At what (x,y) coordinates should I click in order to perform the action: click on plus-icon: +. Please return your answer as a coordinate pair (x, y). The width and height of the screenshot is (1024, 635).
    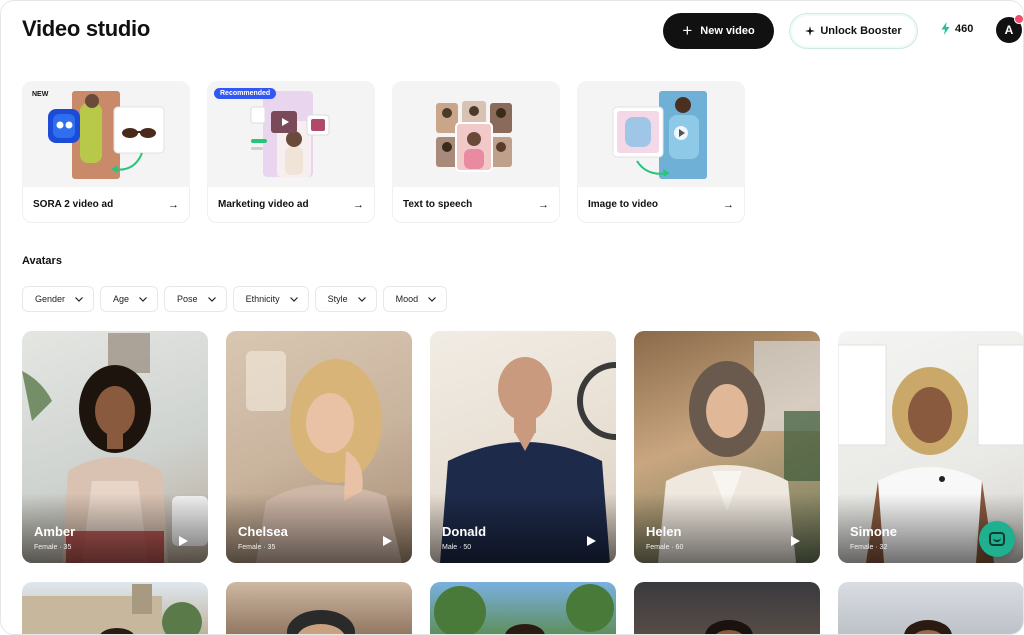
    Looking at the image, I should click on (687, 30).